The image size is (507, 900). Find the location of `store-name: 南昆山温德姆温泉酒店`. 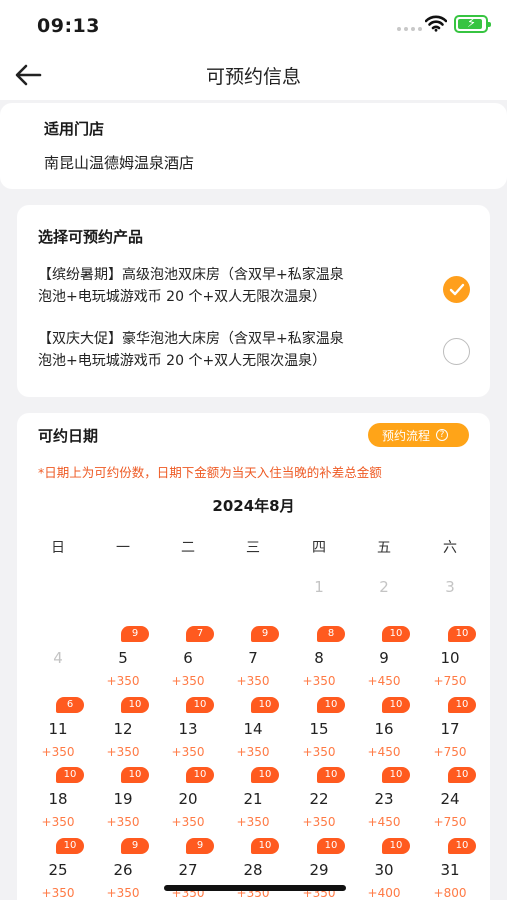

store-name: 南昆山温德姆温泉酒店 is located at coordinates (119, 163).